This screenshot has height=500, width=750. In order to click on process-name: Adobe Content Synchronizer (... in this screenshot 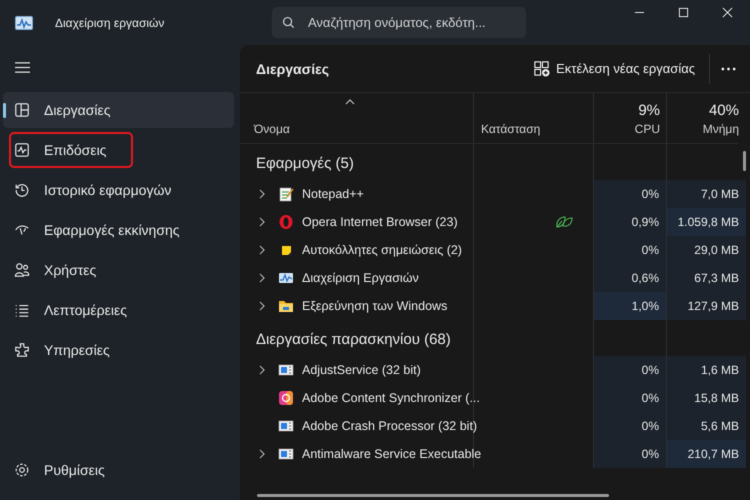, I will do `click(391, 398)`.